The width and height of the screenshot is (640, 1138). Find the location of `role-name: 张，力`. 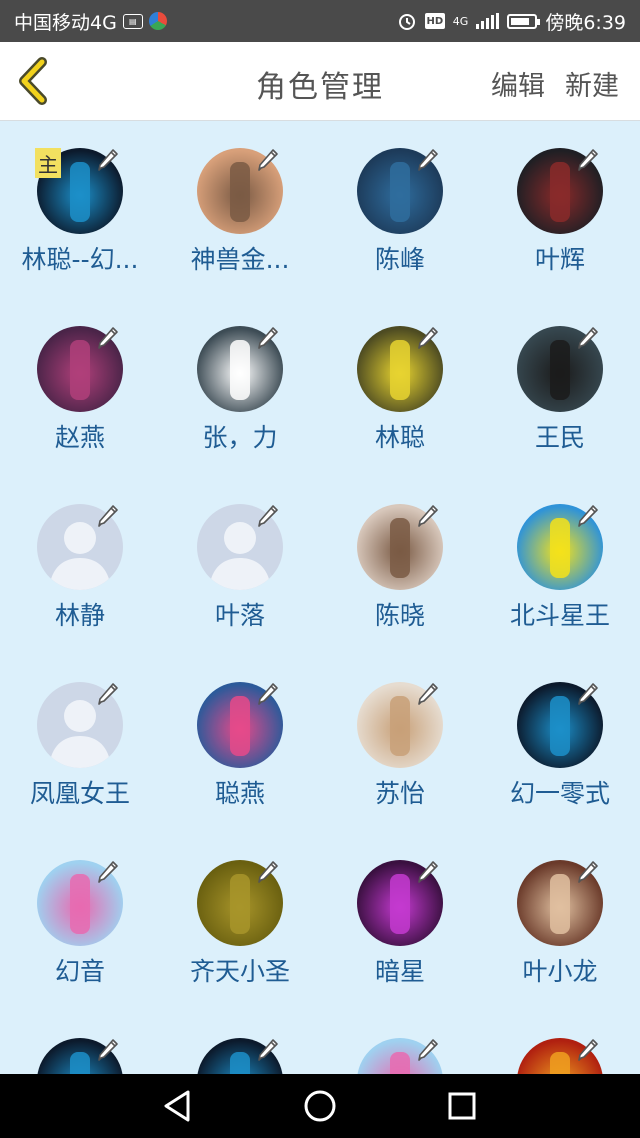

role-name: 张，力 is located at coordinates (240, 437).